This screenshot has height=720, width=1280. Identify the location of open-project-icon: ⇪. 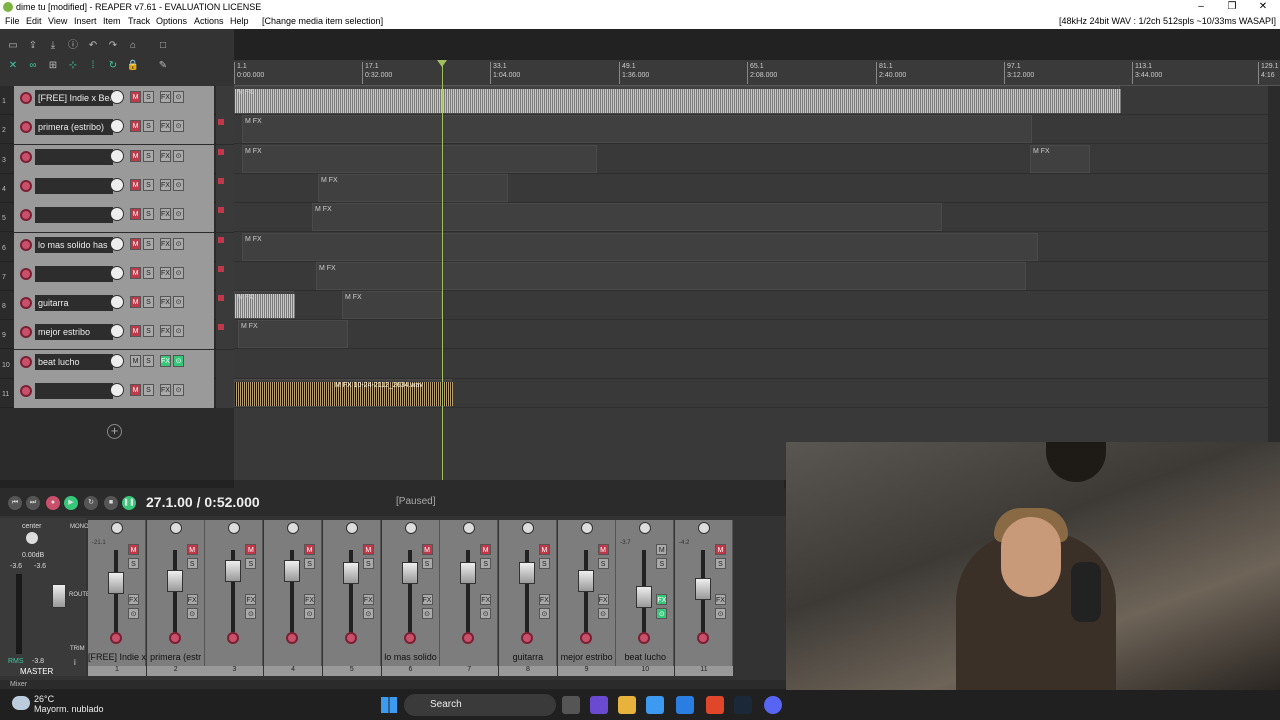
(33, 46).